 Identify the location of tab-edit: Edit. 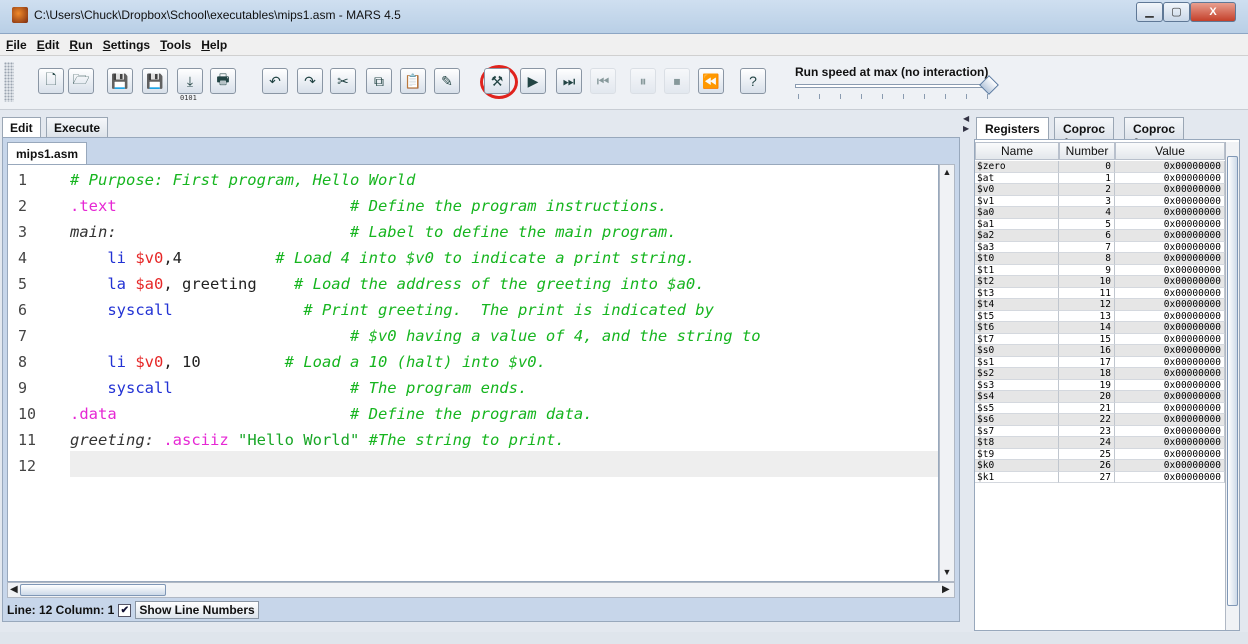
(21, 127).